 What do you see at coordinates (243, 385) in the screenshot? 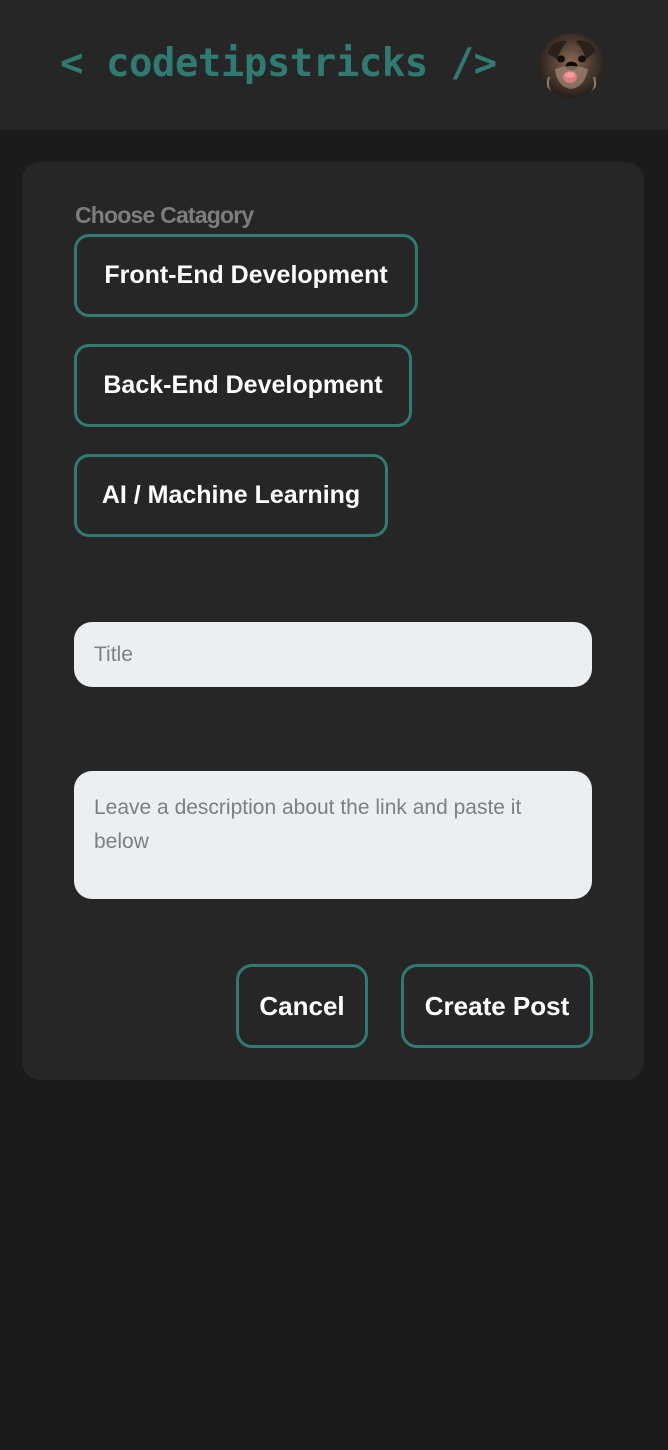
I see `category-back-end-button: Back-End Development` at bounding box center [243, 385].